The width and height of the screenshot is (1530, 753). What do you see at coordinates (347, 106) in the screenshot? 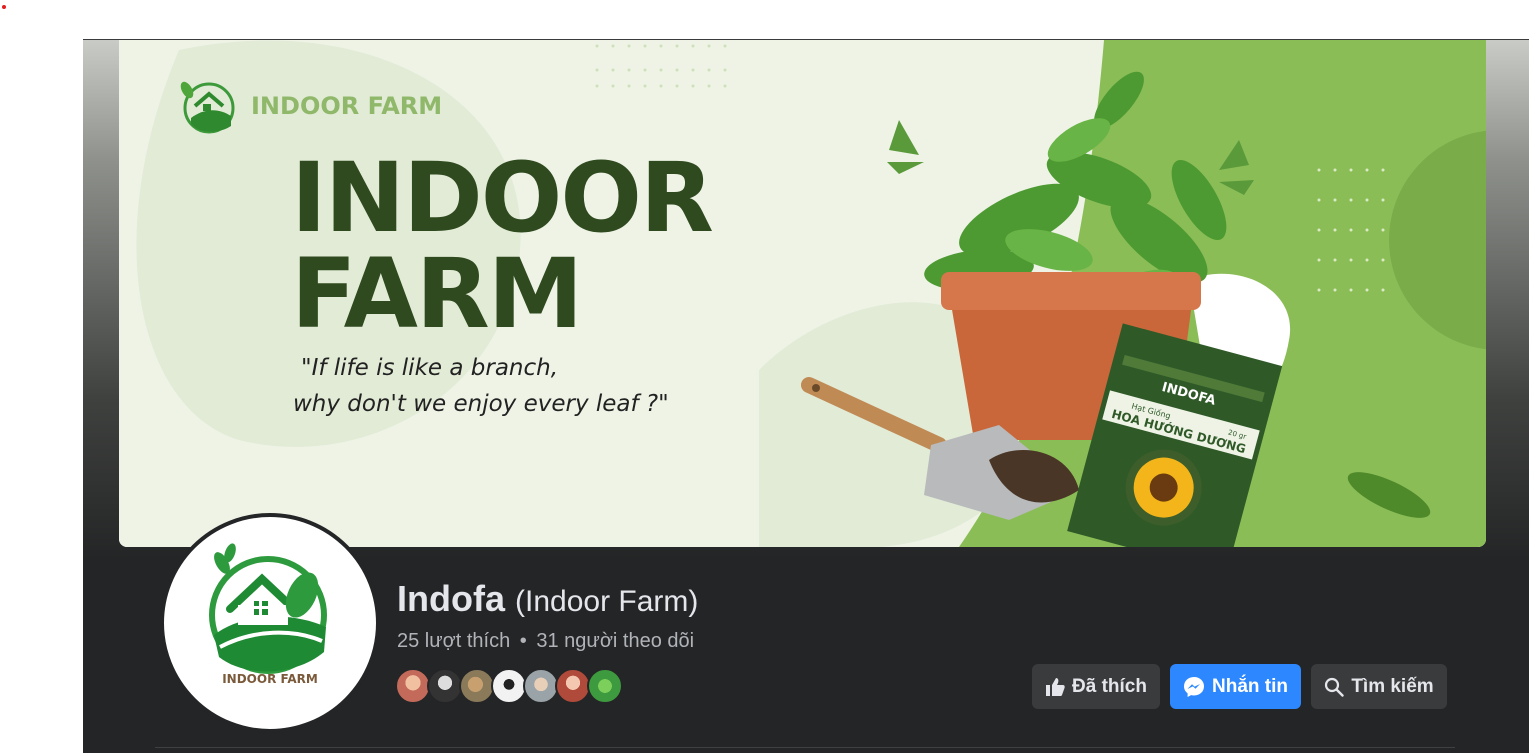
I see `cover-brand-name: INDOOR FARM` at bounding box center [347, 106].